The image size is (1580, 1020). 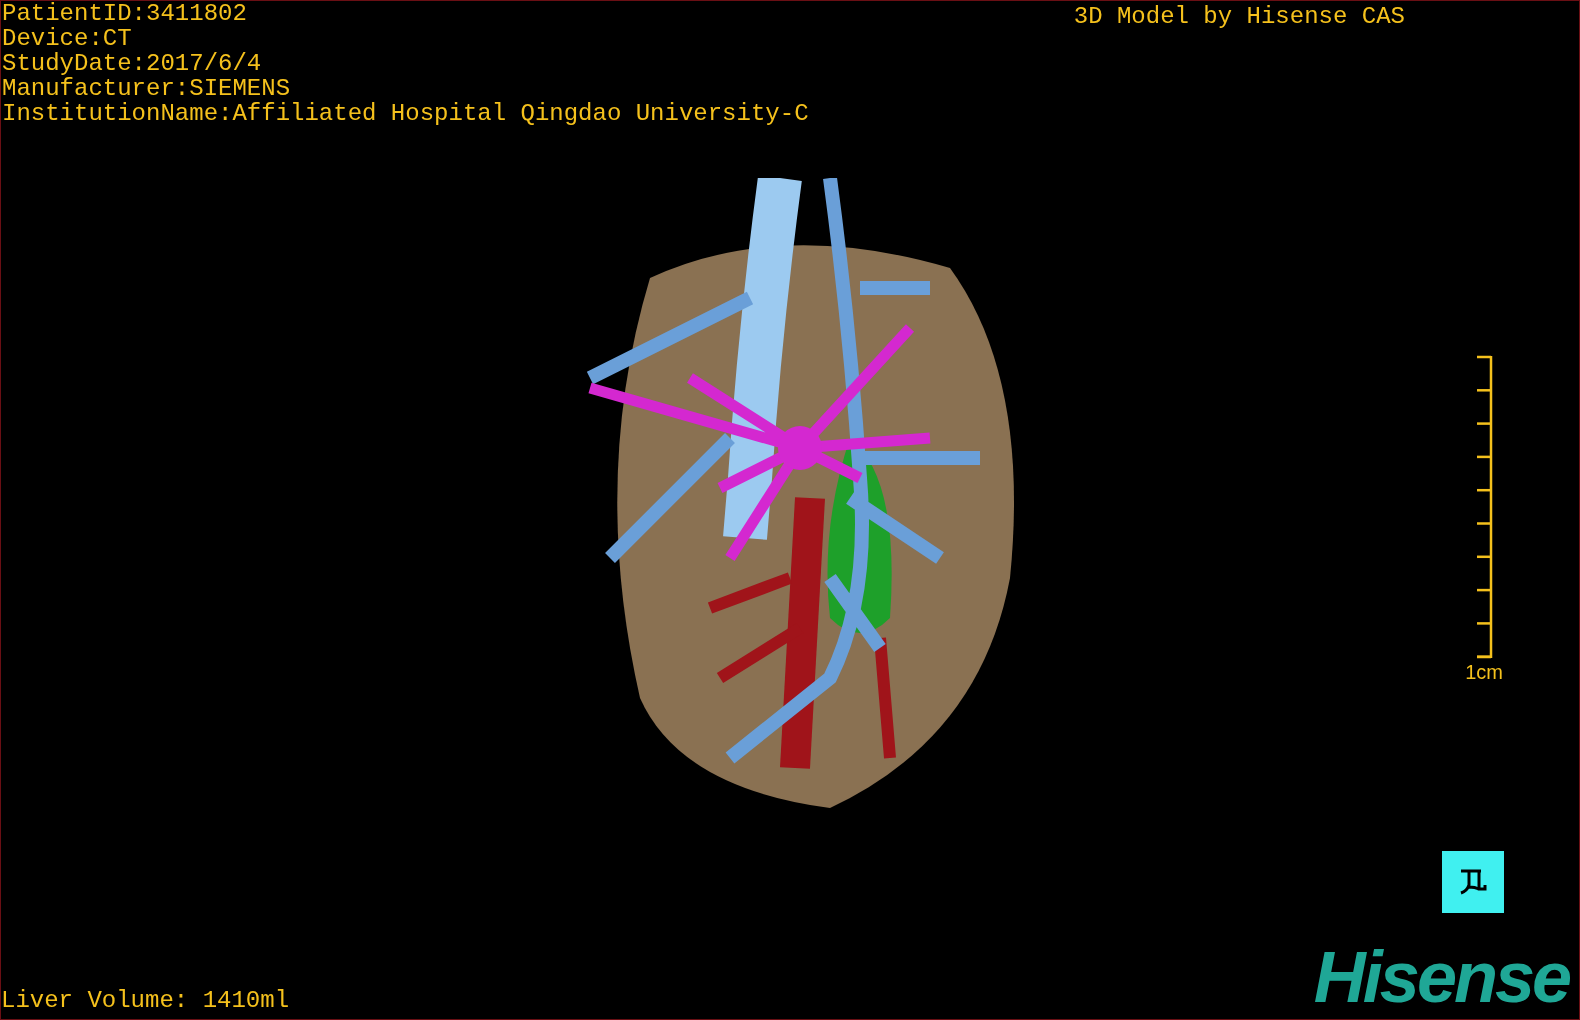 I want to click on study-info-line: StudyDate:2017/6/4, so click(x=132, y=63).